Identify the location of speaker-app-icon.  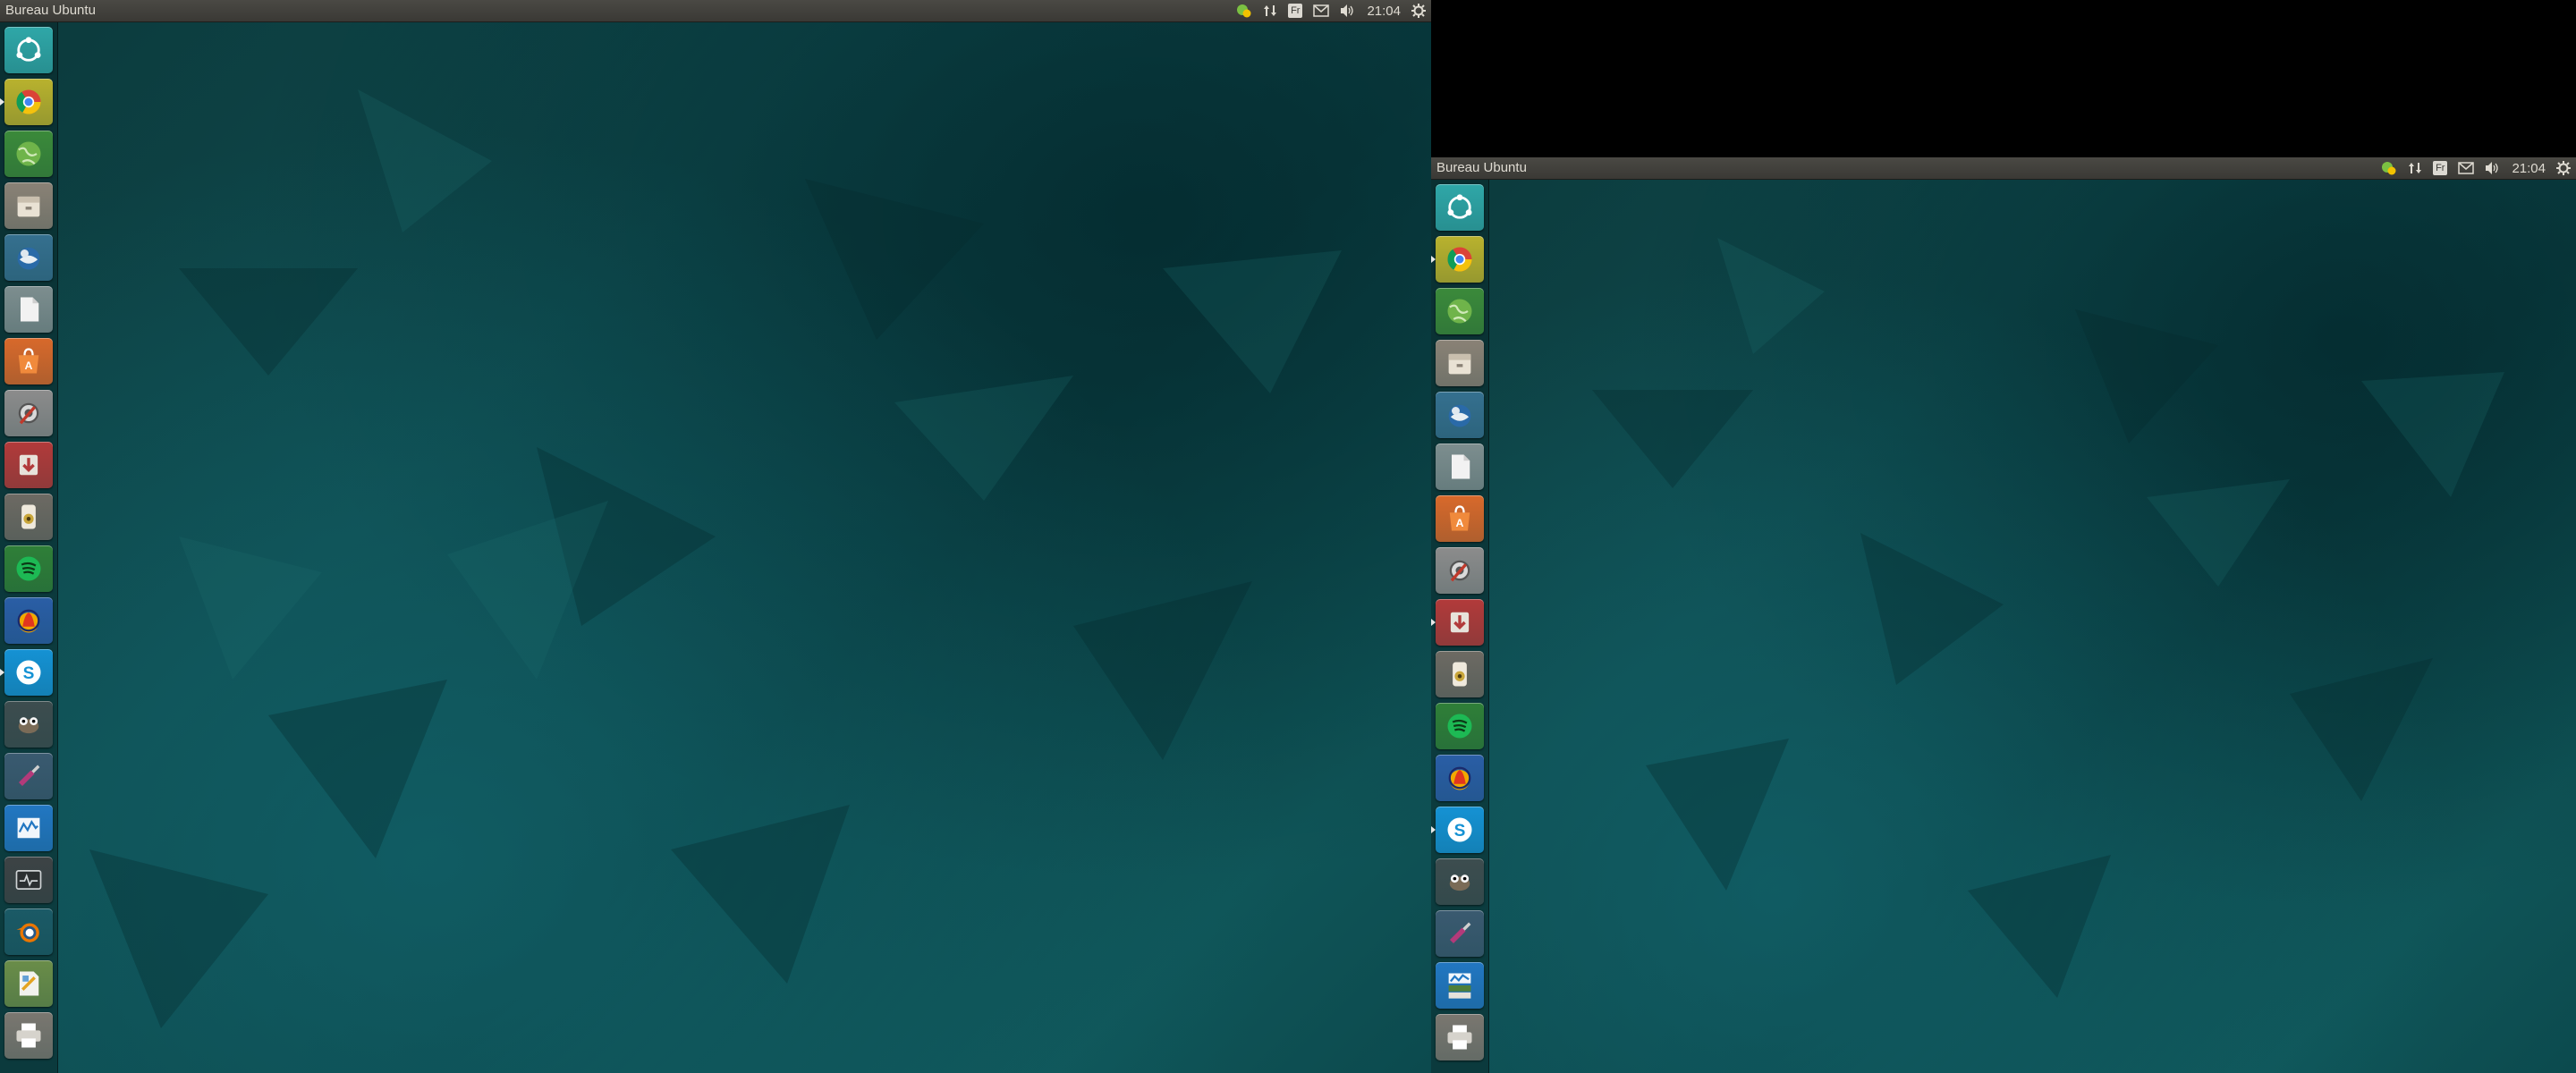
(29, 517).